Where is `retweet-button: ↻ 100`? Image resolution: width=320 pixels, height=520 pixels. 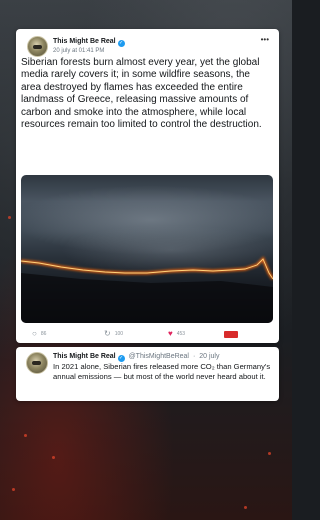
retweet-button: ↻ 100 is located at coordinates (113, 334).